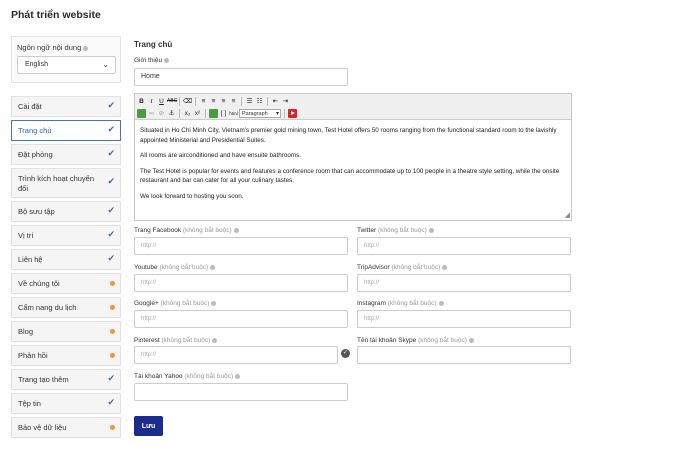 The height and width of the screenshot is (449, 688). Describe the element at coordinates (203, 101) in the screenshot. I see `align-left-icon: ≡` at that location.